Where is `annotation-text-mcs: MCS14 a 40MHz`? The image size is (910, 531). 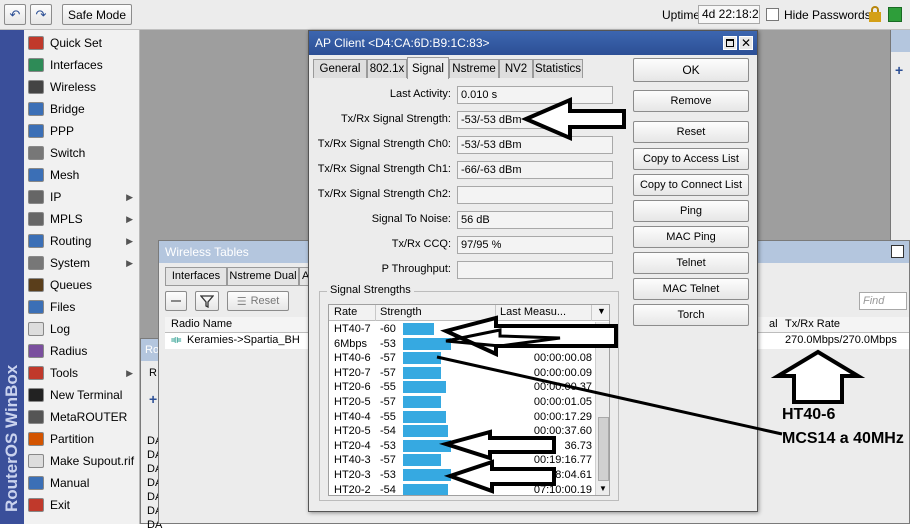
annotation-text-mcs: MCS14 a 40MHz is located at coordinates (843, 438).